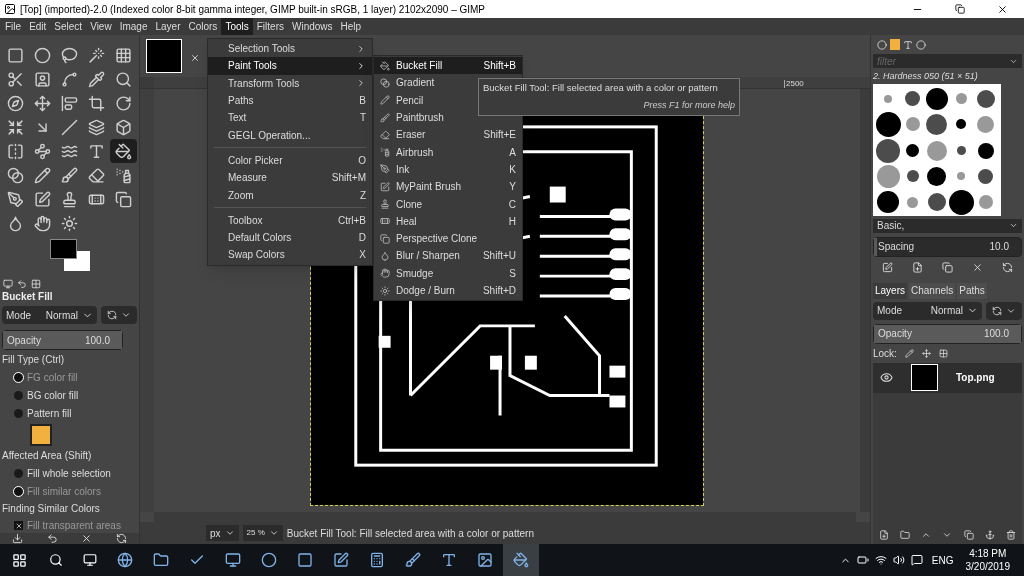 Image resolution: width=1024 pixels, height=576 pixels. What do you see at coordinates (916, 560) in the screenshot?
I see `notification-icon` at bounding box center [916, 560].